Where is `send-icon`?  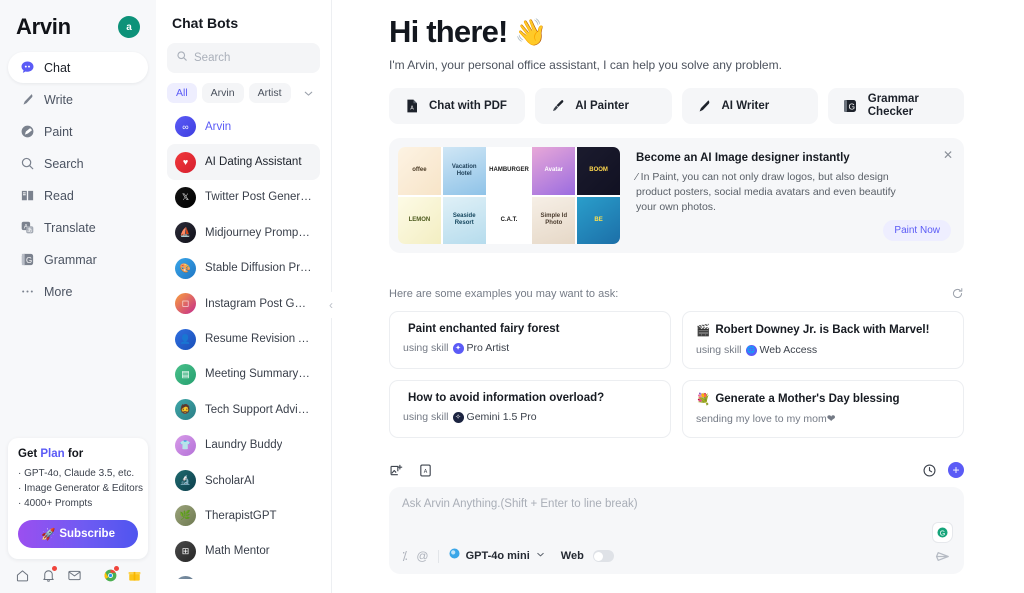 send-icon is located at coordinates (942, 556).